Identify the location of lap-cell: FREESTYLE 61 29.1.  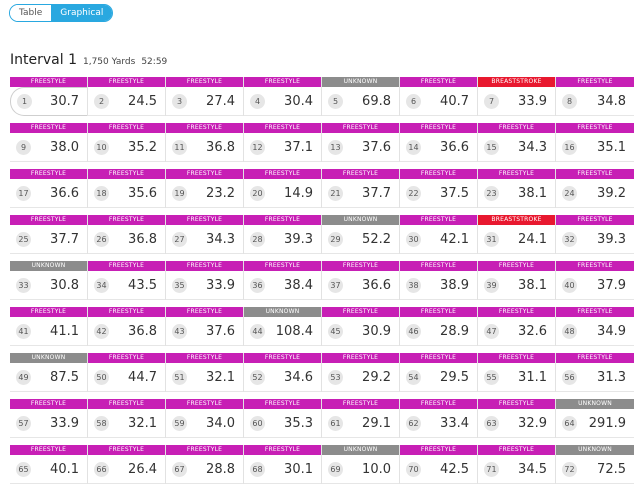
(361, 418).